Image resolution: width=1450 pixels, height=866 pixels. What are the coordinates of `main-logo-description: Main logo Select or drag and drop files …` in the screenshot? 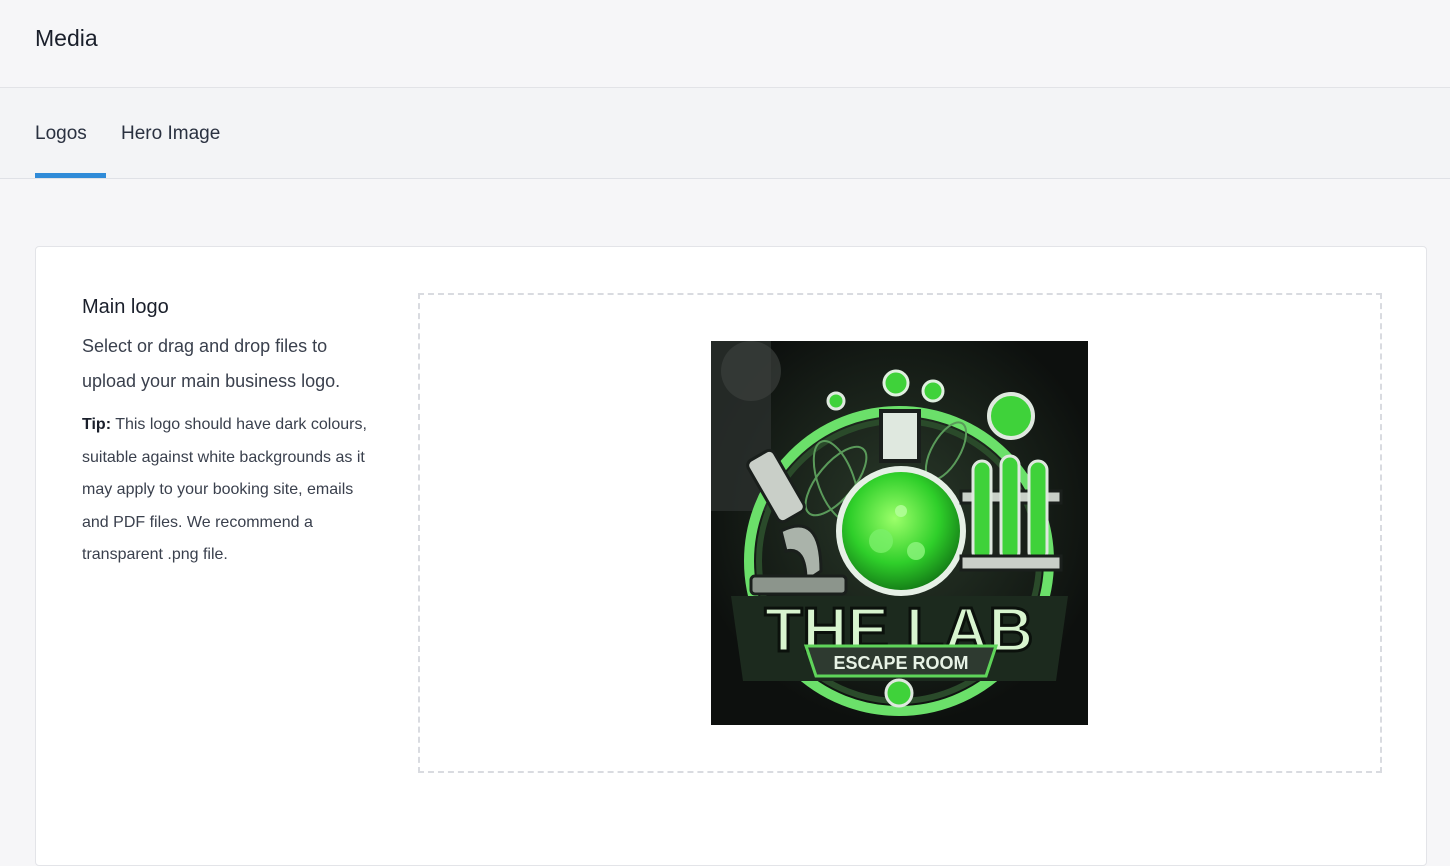 It's located at (232, 432).